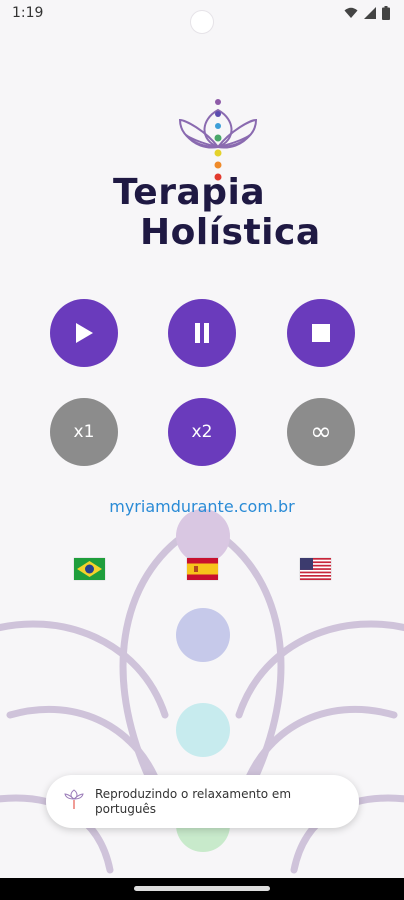 This screenshot has height=900, width=404. I want to click on infinity-icon: ∞, so click(321, 432).